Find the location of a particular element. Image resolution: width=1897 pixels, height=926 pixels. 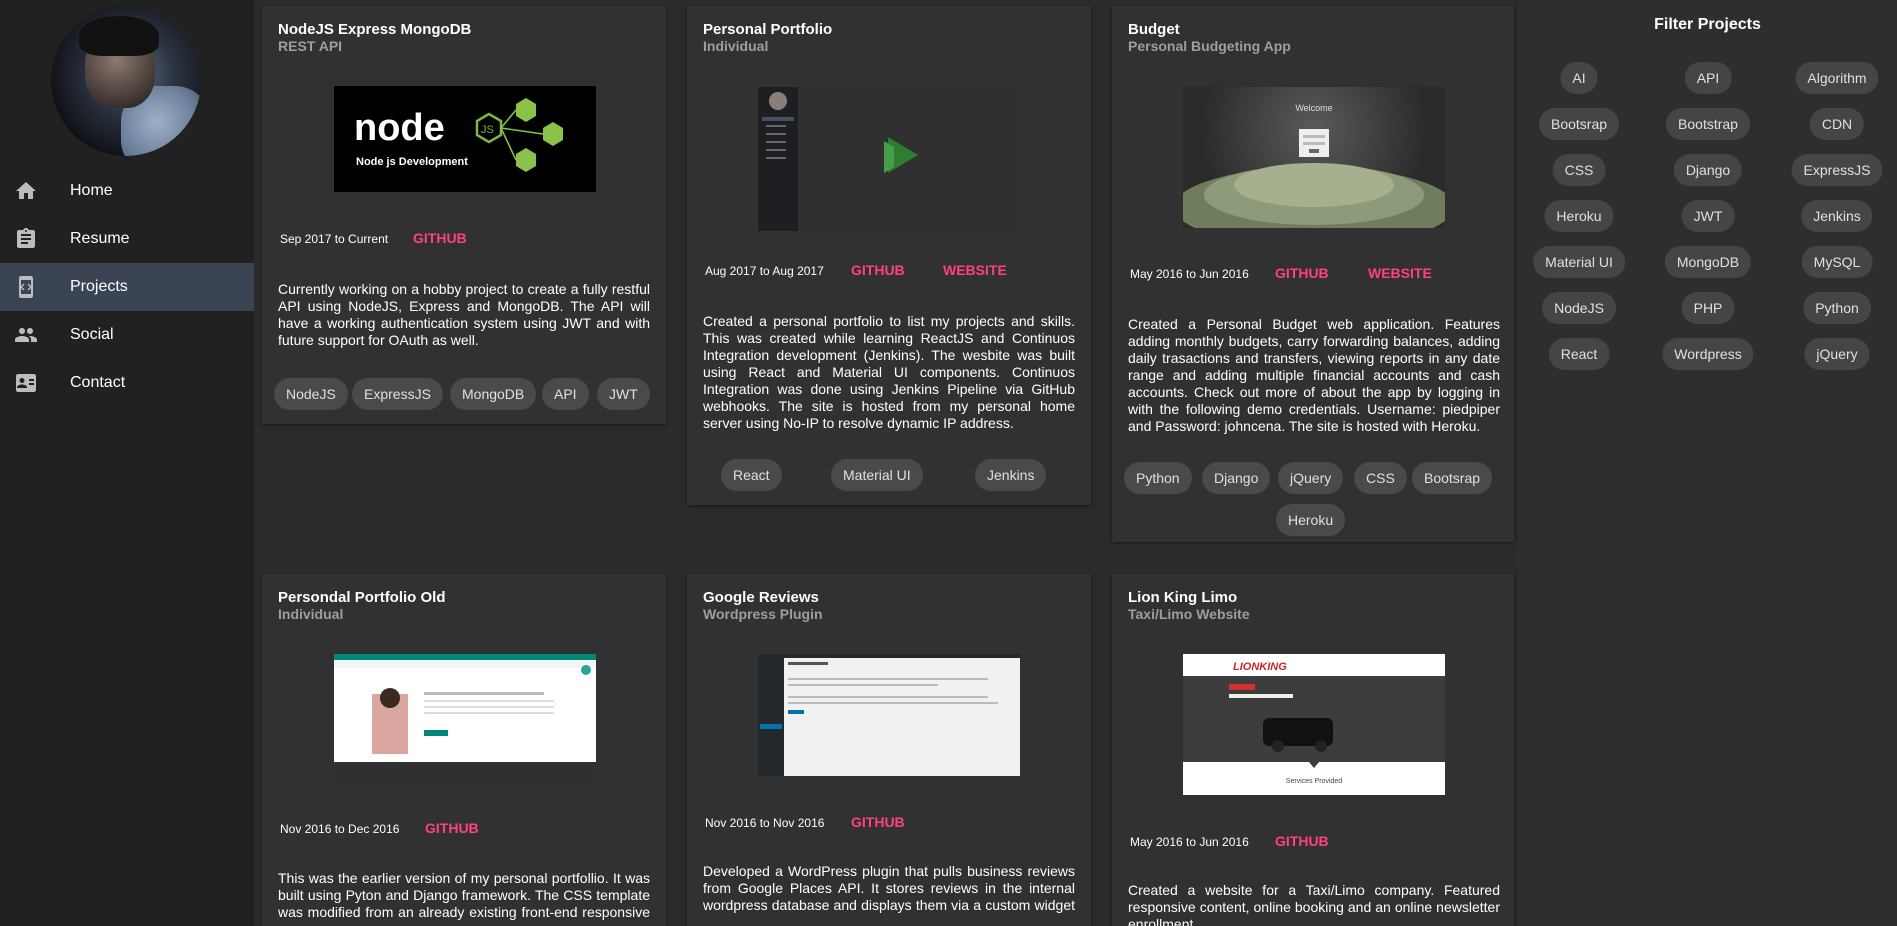

filter-chip: AI is located at coordinates (1579, 78).